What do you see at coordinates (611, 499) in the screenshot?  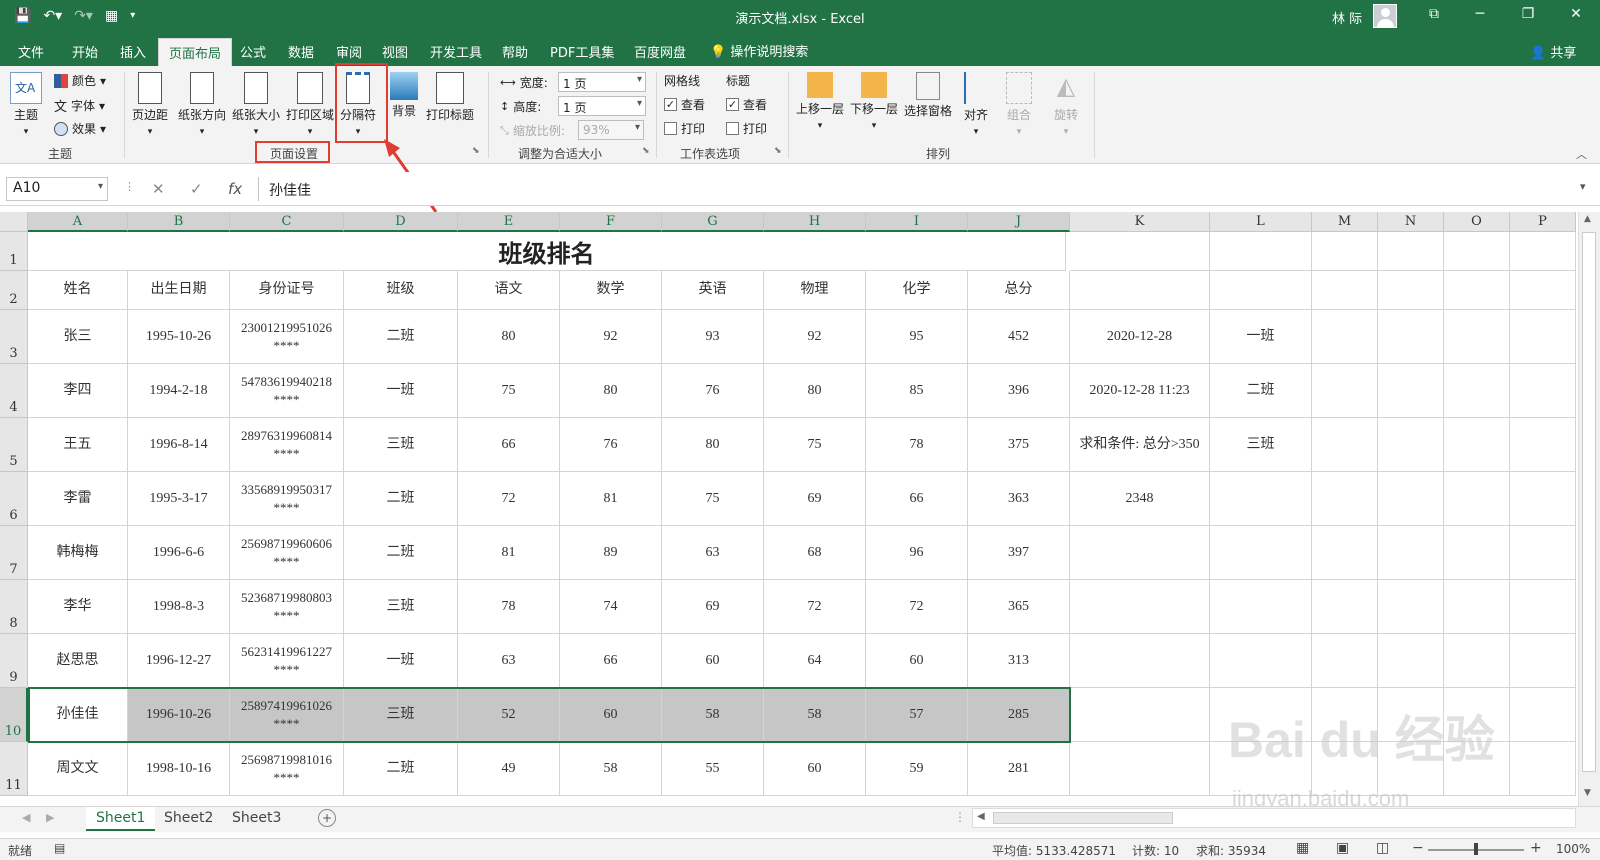 I see `math-score-cell: 81` at bounding box center [611, 499].